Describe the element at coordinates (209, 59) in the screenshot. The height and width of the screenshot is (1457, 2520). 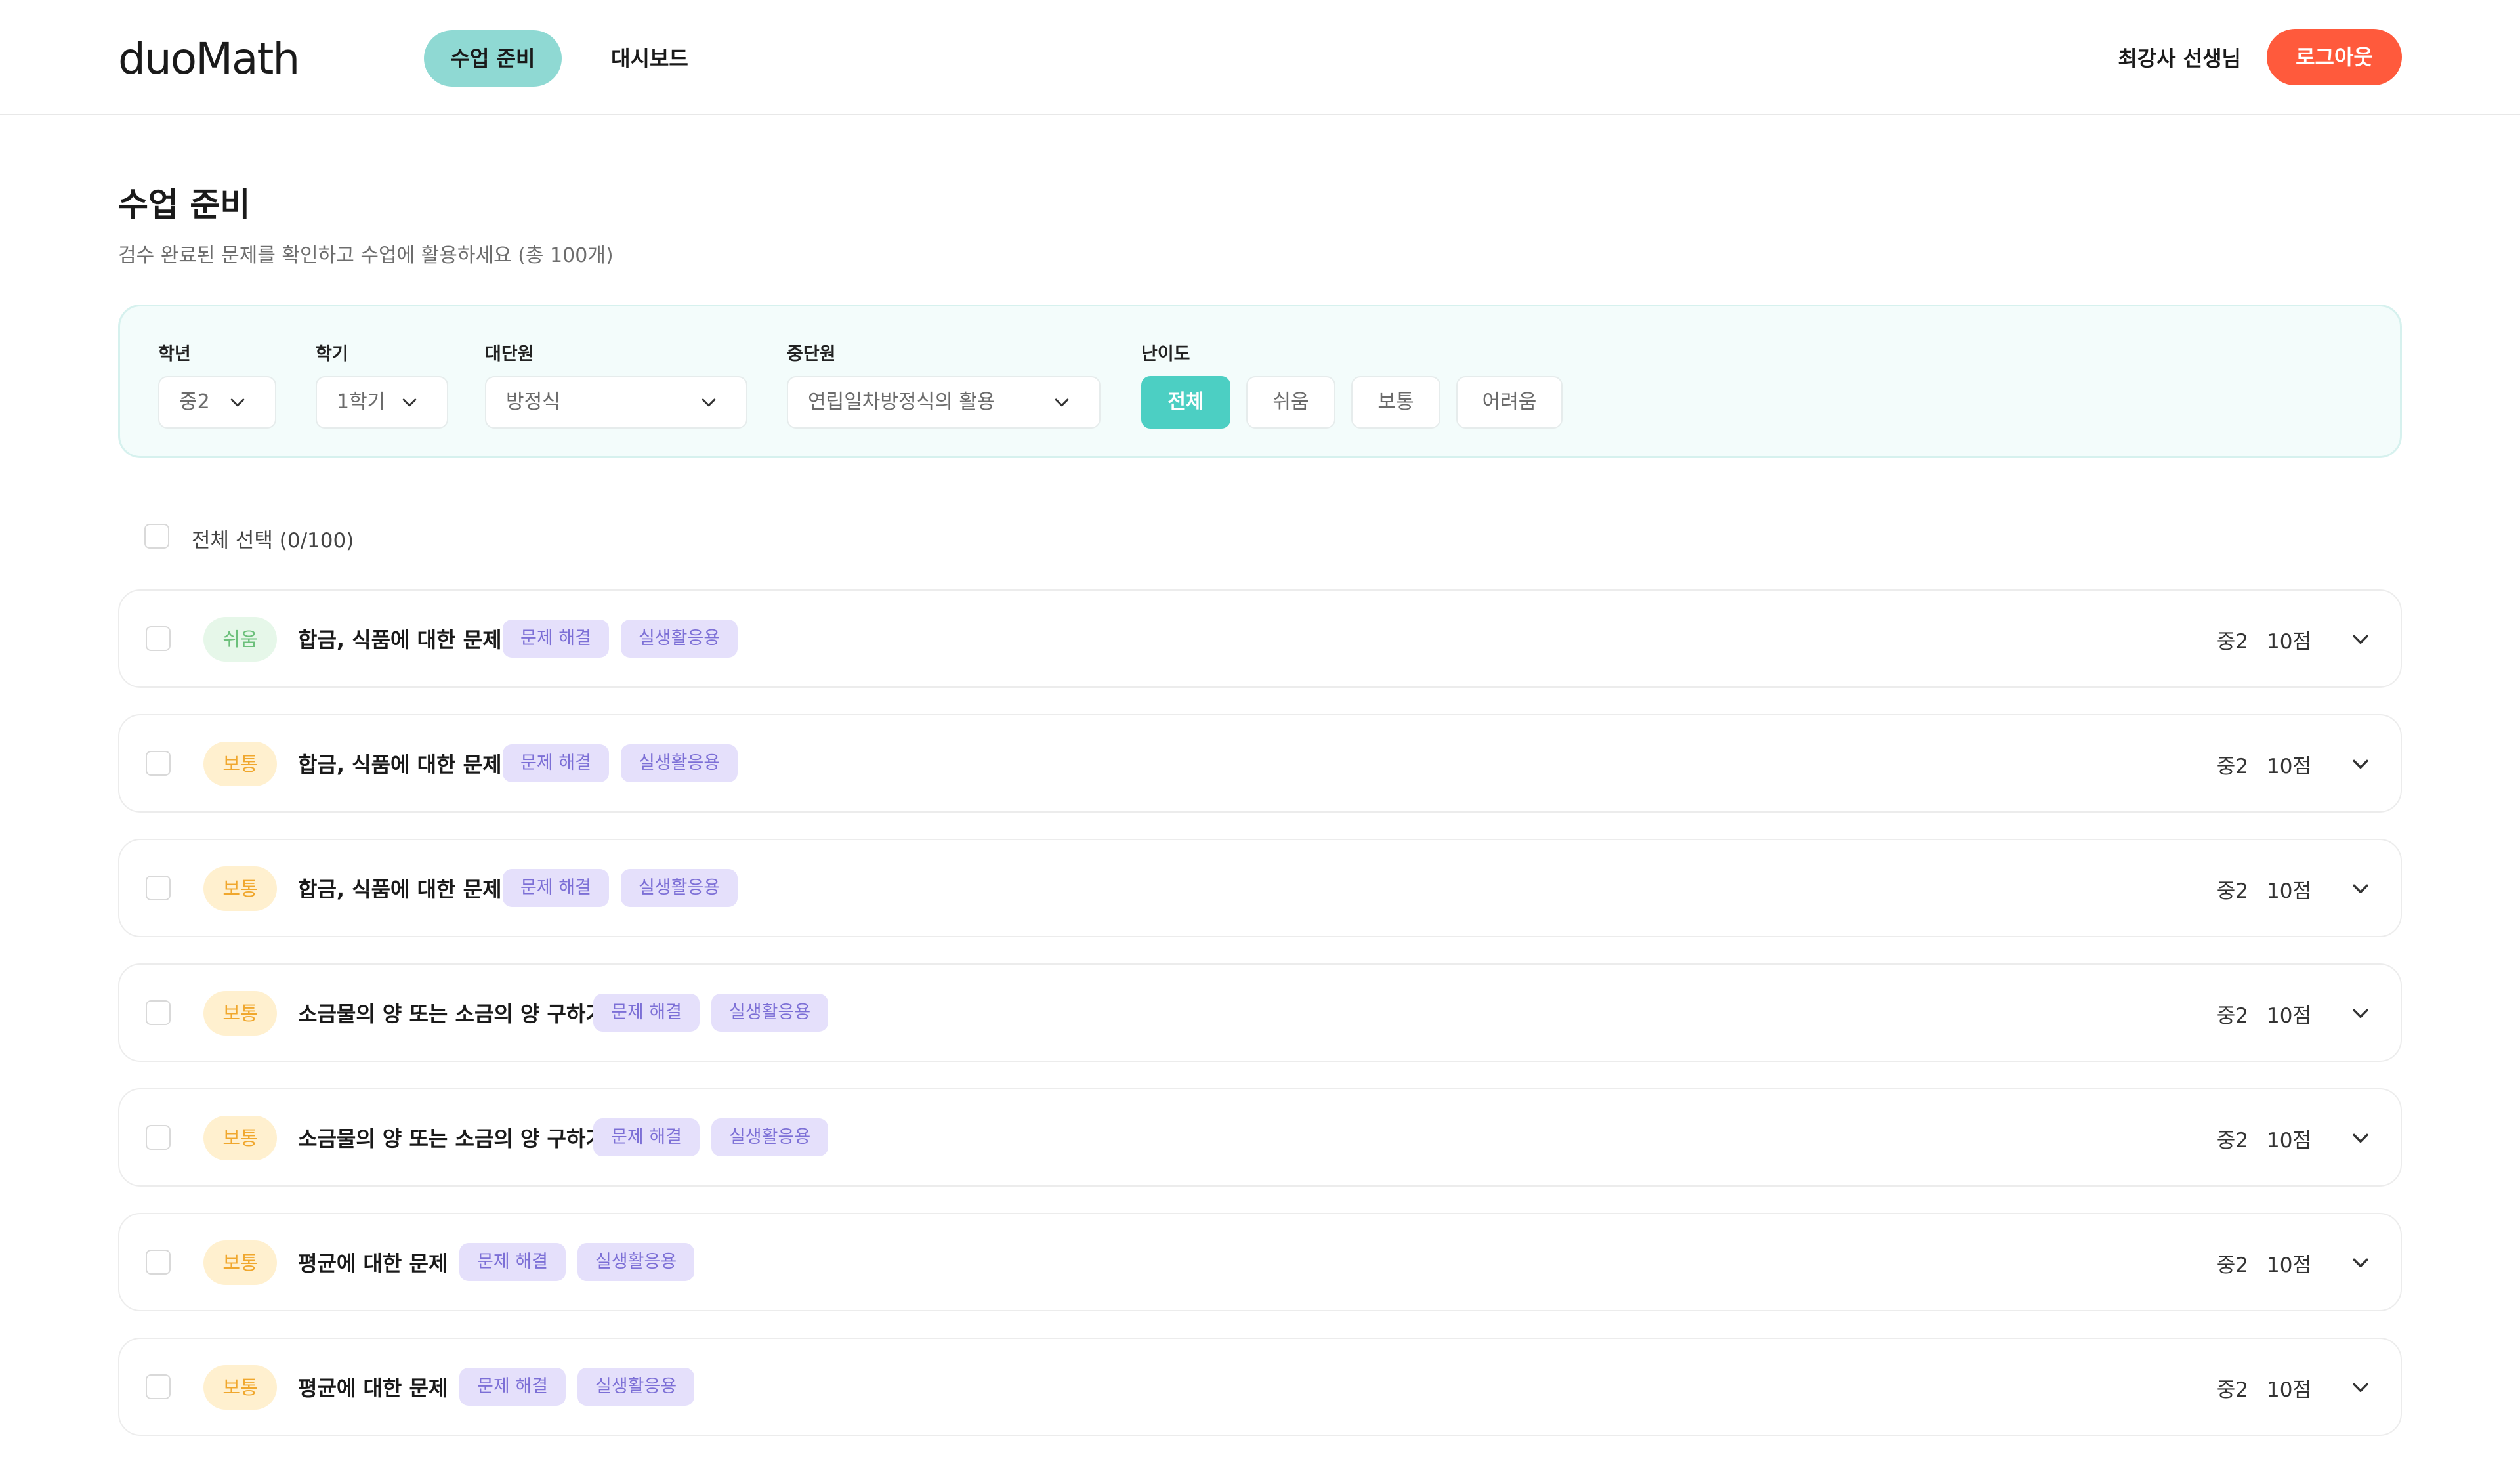
I see `duomath-logo: duoMath` at that location.